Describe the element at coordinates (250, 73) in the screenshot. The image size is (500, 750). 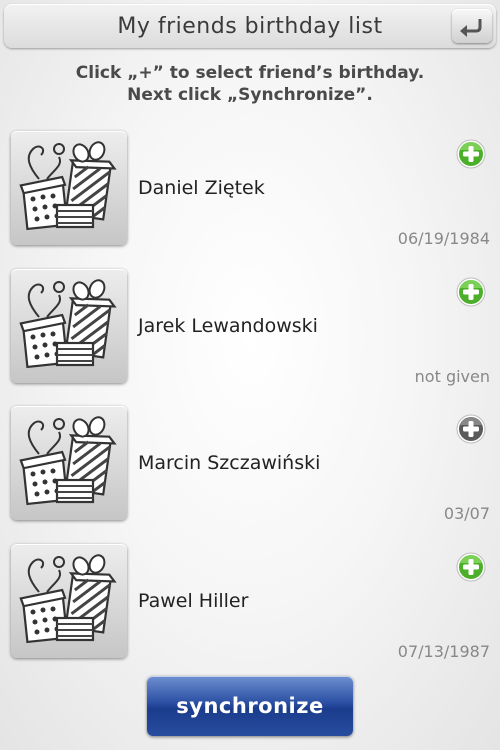
I see `instruction-line-1: Click „+” to select friend’s birthday.` at that location.